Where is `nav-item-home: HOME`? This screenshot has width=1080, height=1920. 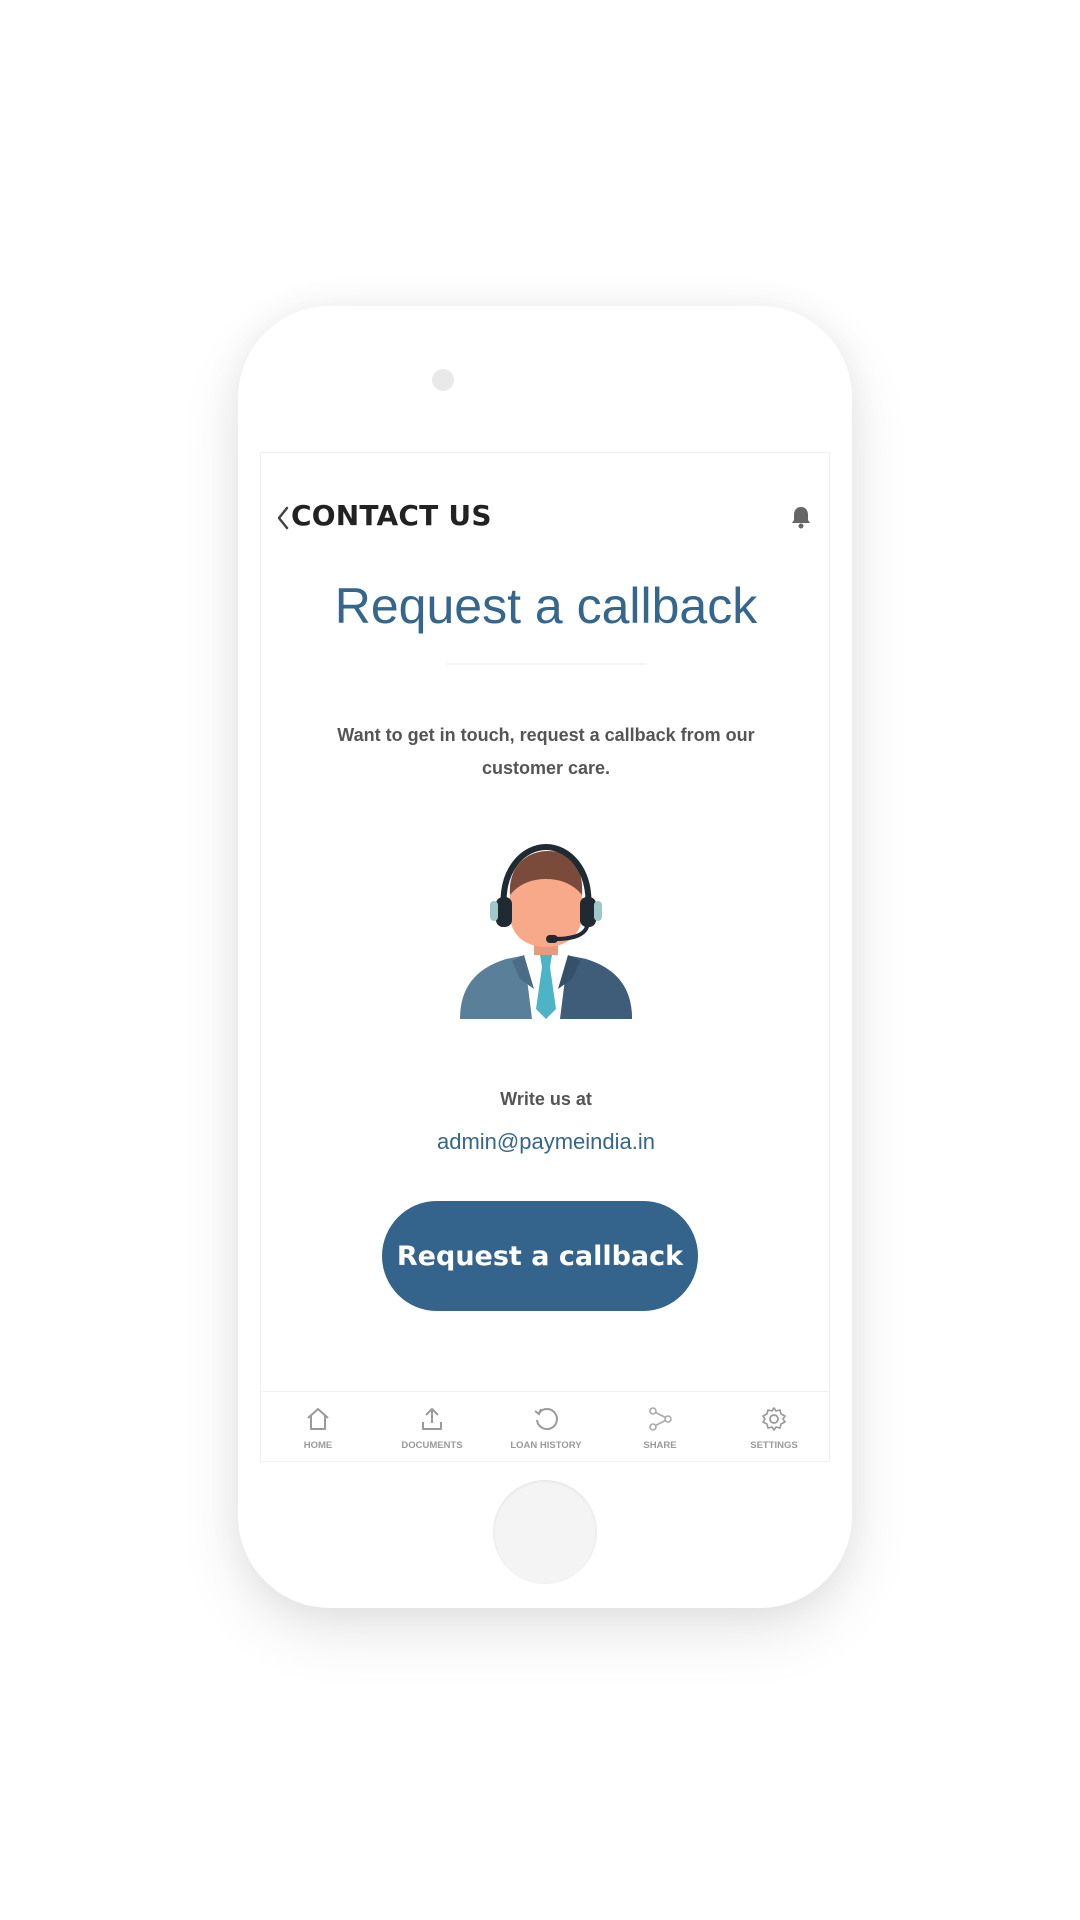 nav-item-home: HOME is located at coordinates (318, 1427).